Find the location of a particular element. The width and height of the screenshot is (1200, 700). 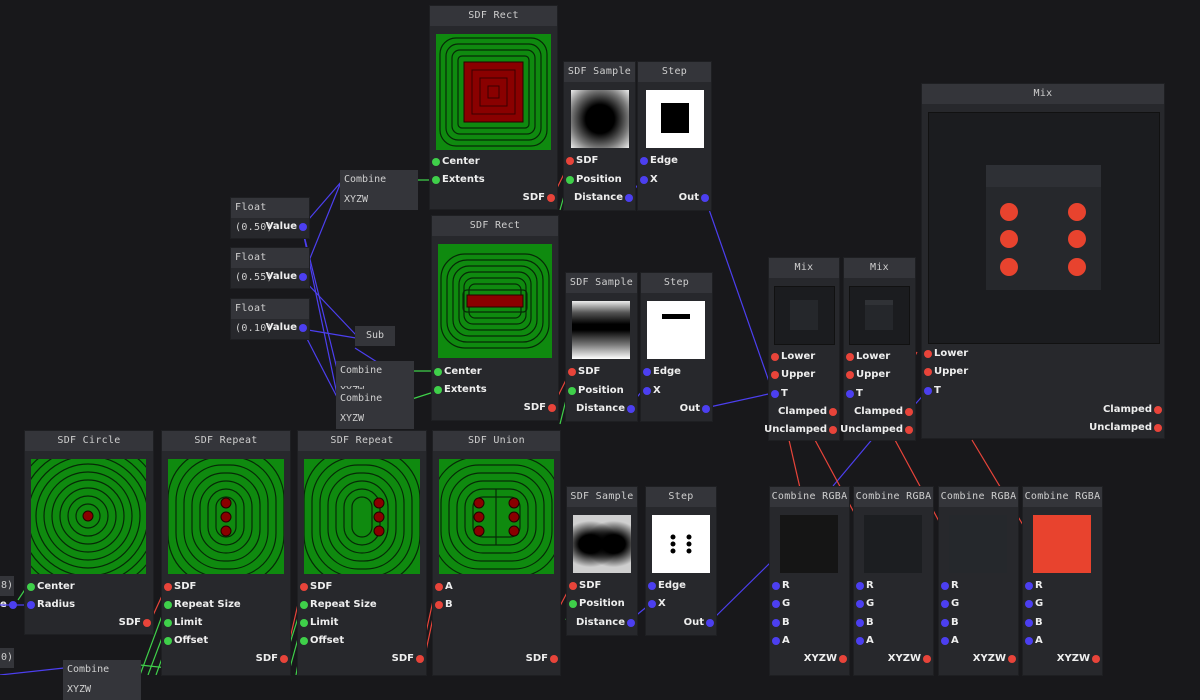

sdf-circle-node: SDF Circle Center Radius SDF is located at coordinates (89, 532).